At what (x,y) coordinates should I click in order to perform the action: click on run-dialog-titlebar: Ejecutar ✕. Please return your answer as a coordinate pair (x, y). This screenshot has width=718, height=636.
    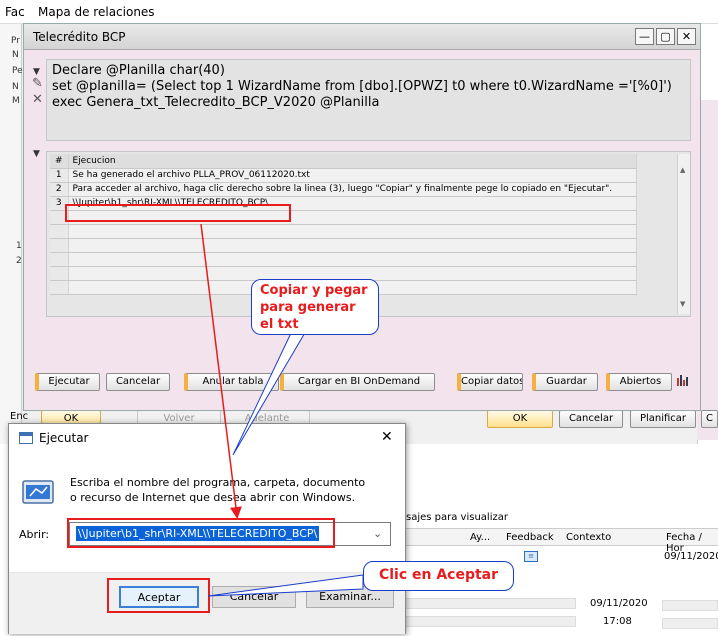
    Looking at the image, I should click on (207, 438).